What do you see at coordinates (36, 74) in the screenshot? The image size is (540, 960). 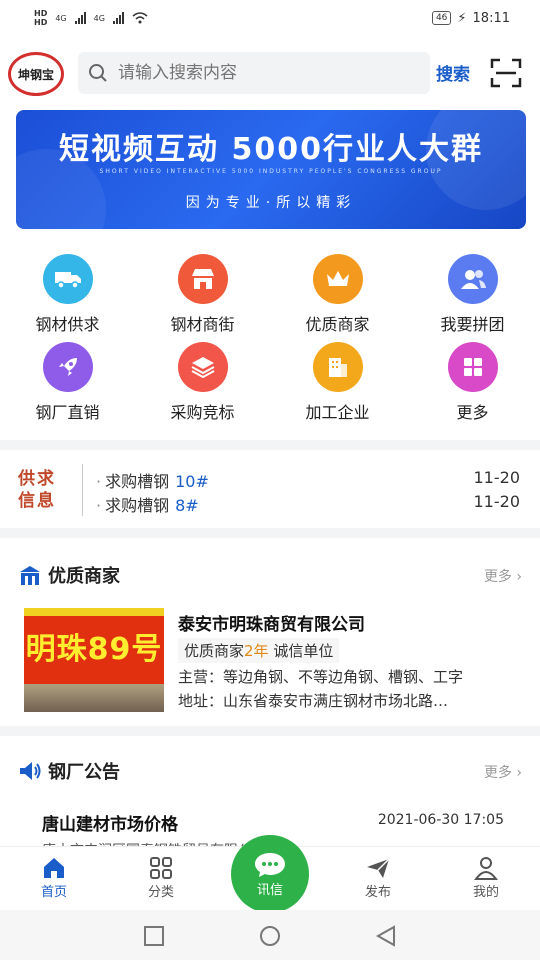 I see `app-logo: 坤钢宝` at bounding box center [36, 74].